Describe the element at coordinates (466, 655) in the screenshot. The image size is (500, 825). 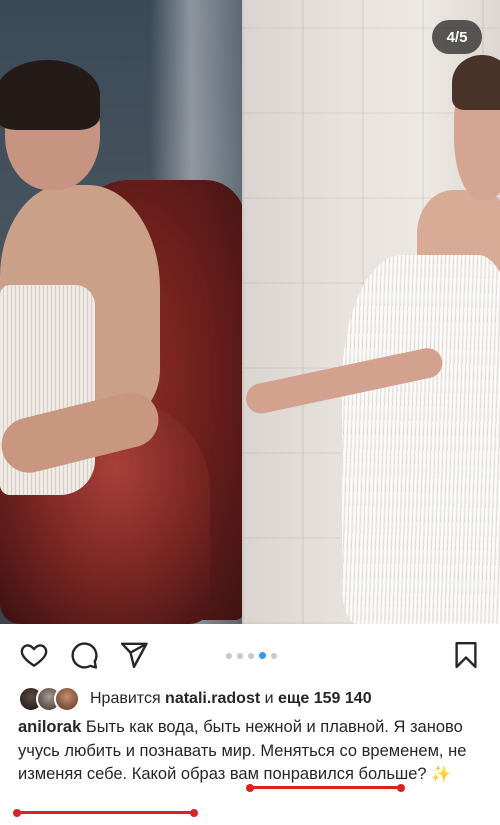
I see `bookmark-icon` at that location.